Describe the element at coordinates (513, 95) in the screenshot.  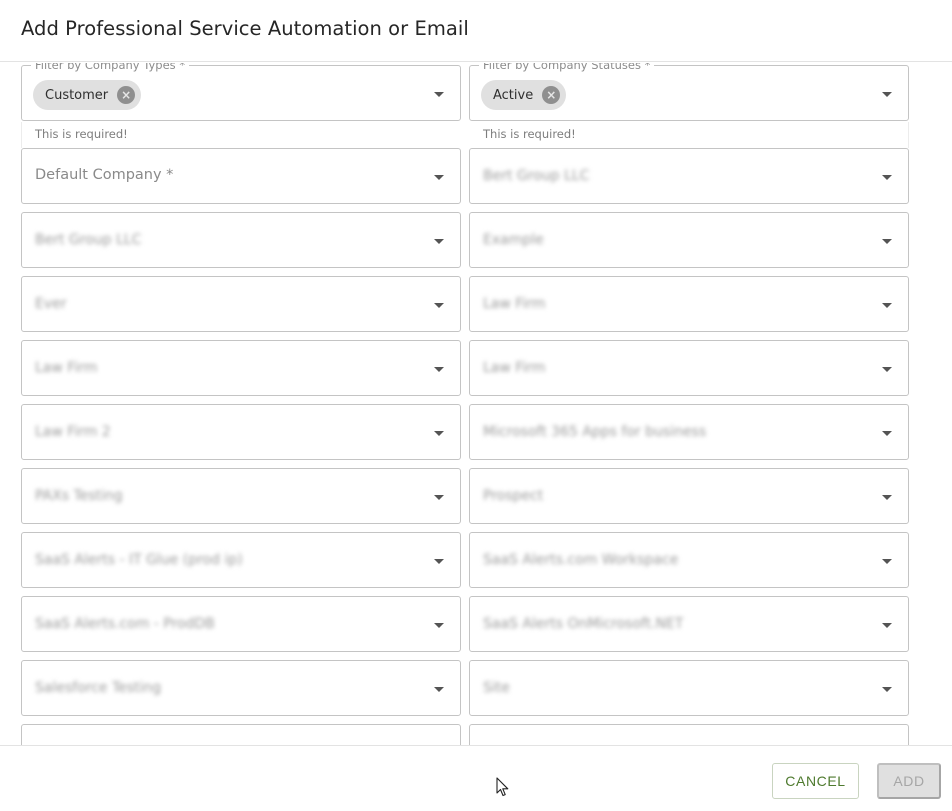
I see `chip-label: Active` at that location.